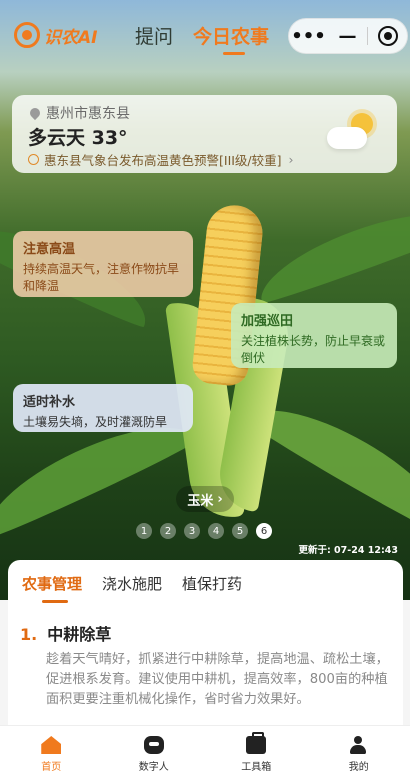  I want to click on active-tab-indicator, so click(234, 53).